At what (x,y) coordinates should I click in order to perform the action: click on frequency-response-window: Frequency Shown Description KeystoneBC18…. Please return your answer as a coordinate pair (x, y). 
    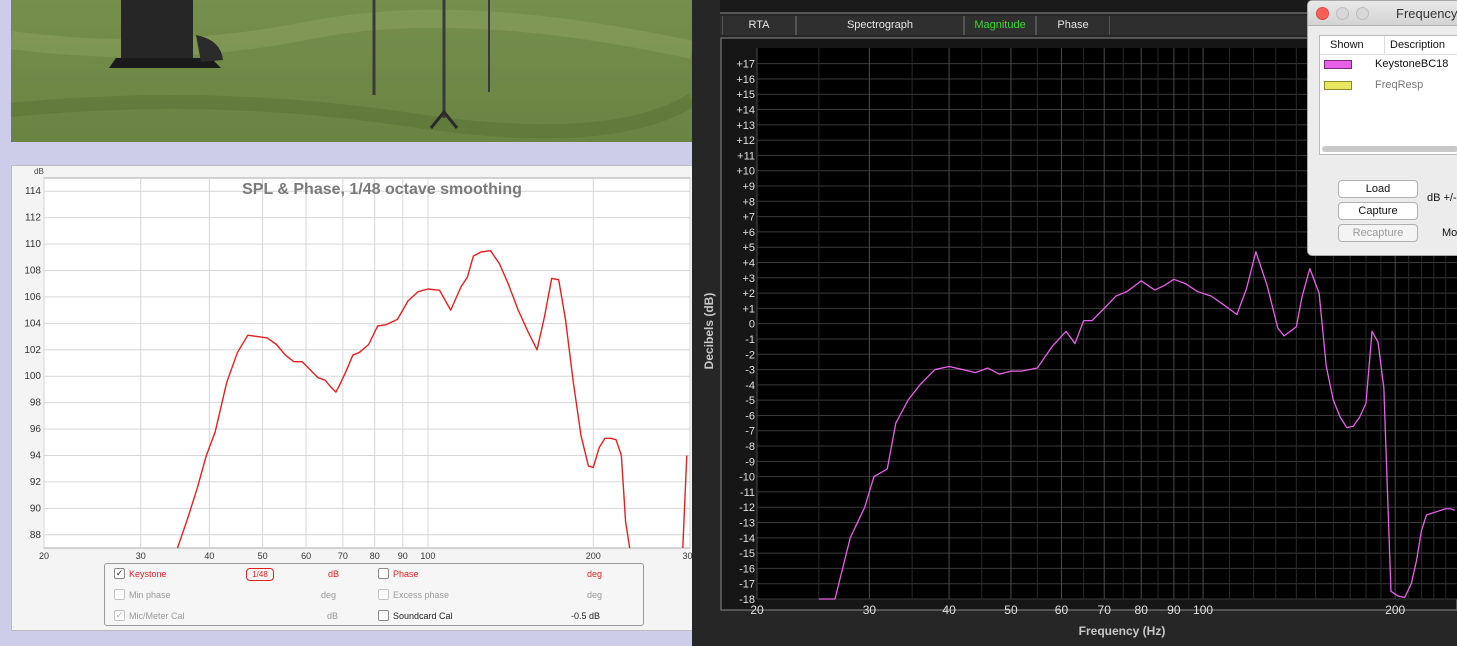
    Looking at the image, I should click on (1382, 128).